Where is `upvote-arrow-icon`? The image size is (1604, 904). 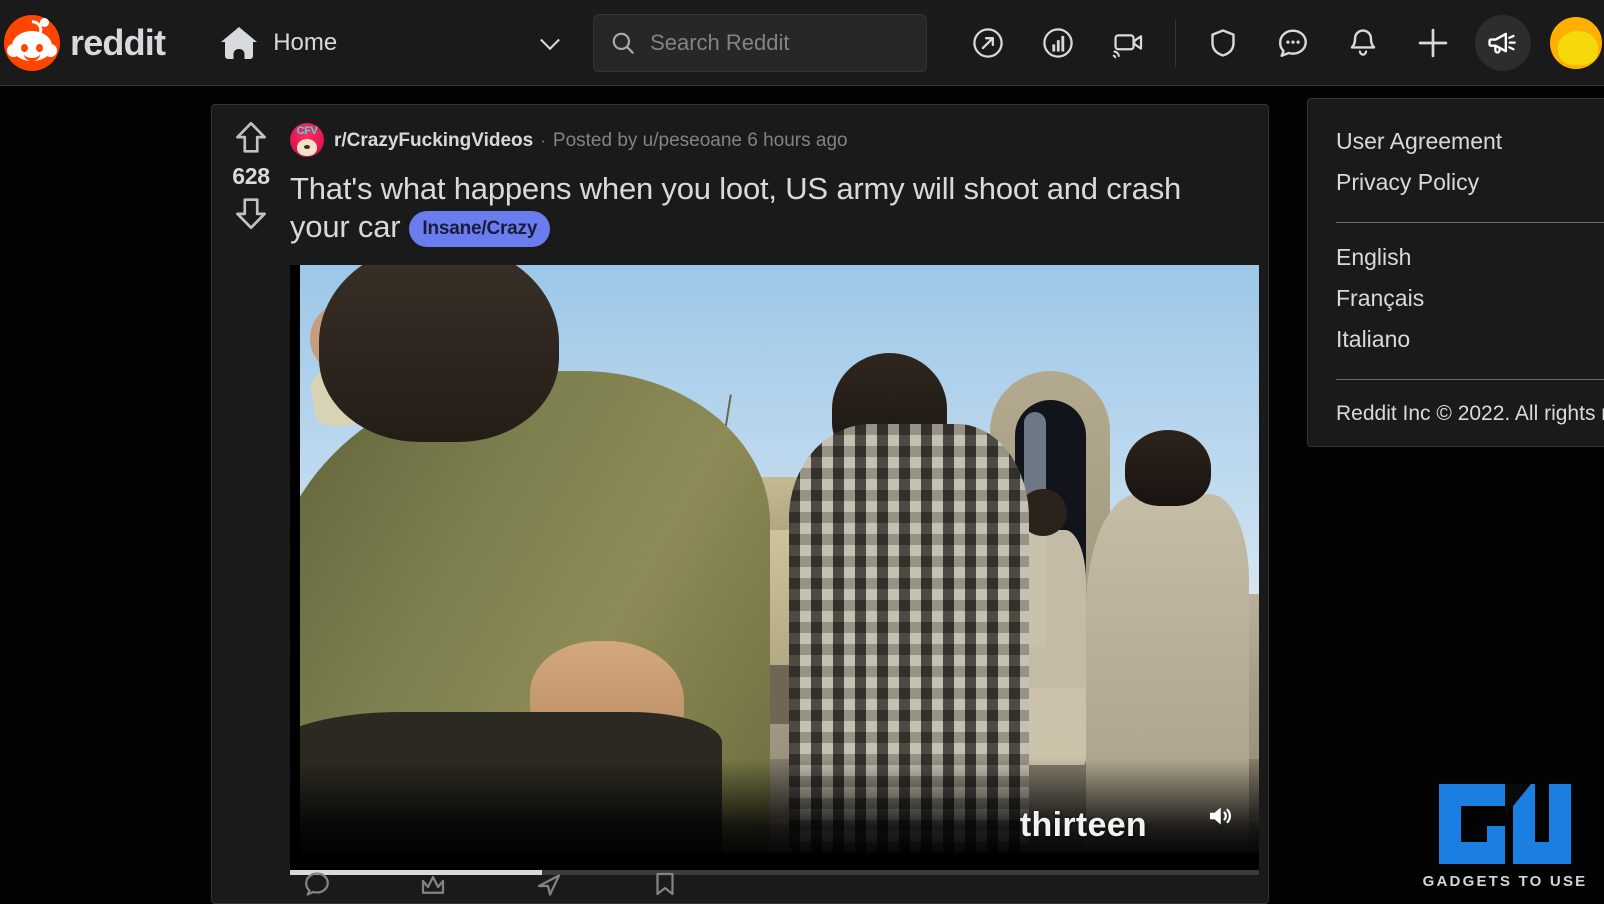 upvote-arrow-icon is located at coordinates (251, 138).